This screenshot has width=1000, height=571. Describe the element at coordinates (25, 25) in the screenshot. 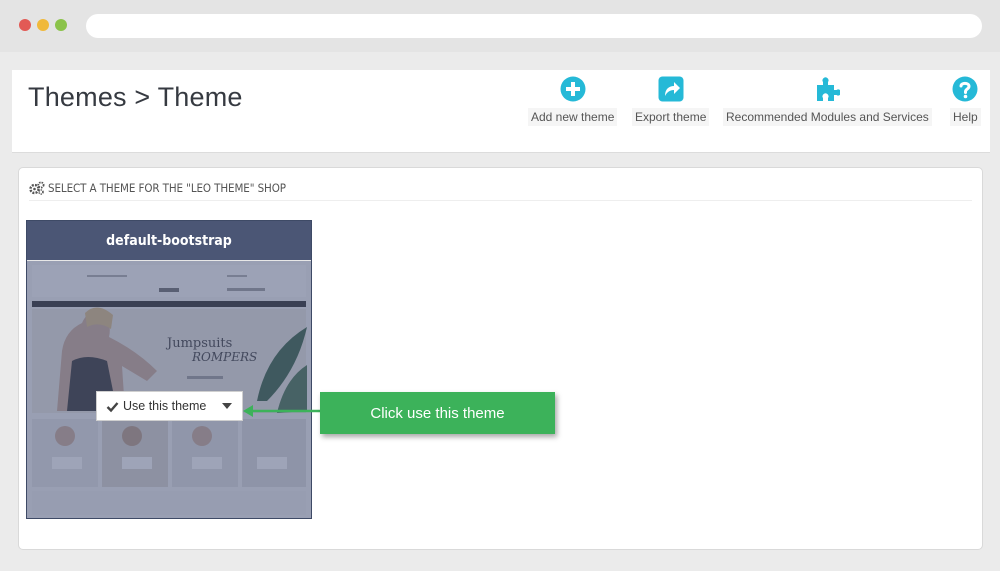

I see `close-window-button` at that location.